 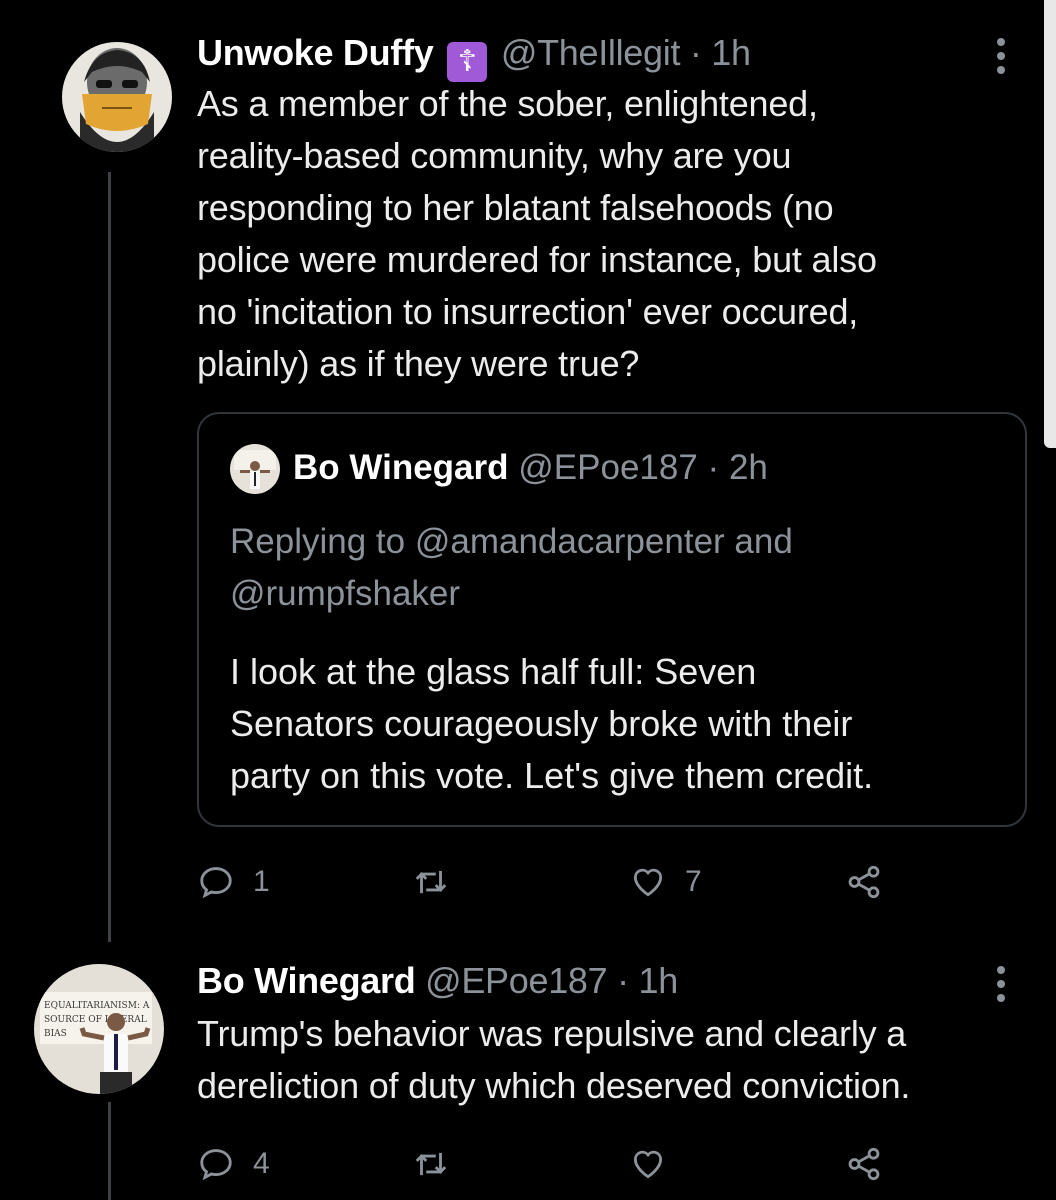 What do you see at coordinates (557, 882) in the screenshot?
I see `tweet-actions: 1 7` at bounding box center [557, 882].